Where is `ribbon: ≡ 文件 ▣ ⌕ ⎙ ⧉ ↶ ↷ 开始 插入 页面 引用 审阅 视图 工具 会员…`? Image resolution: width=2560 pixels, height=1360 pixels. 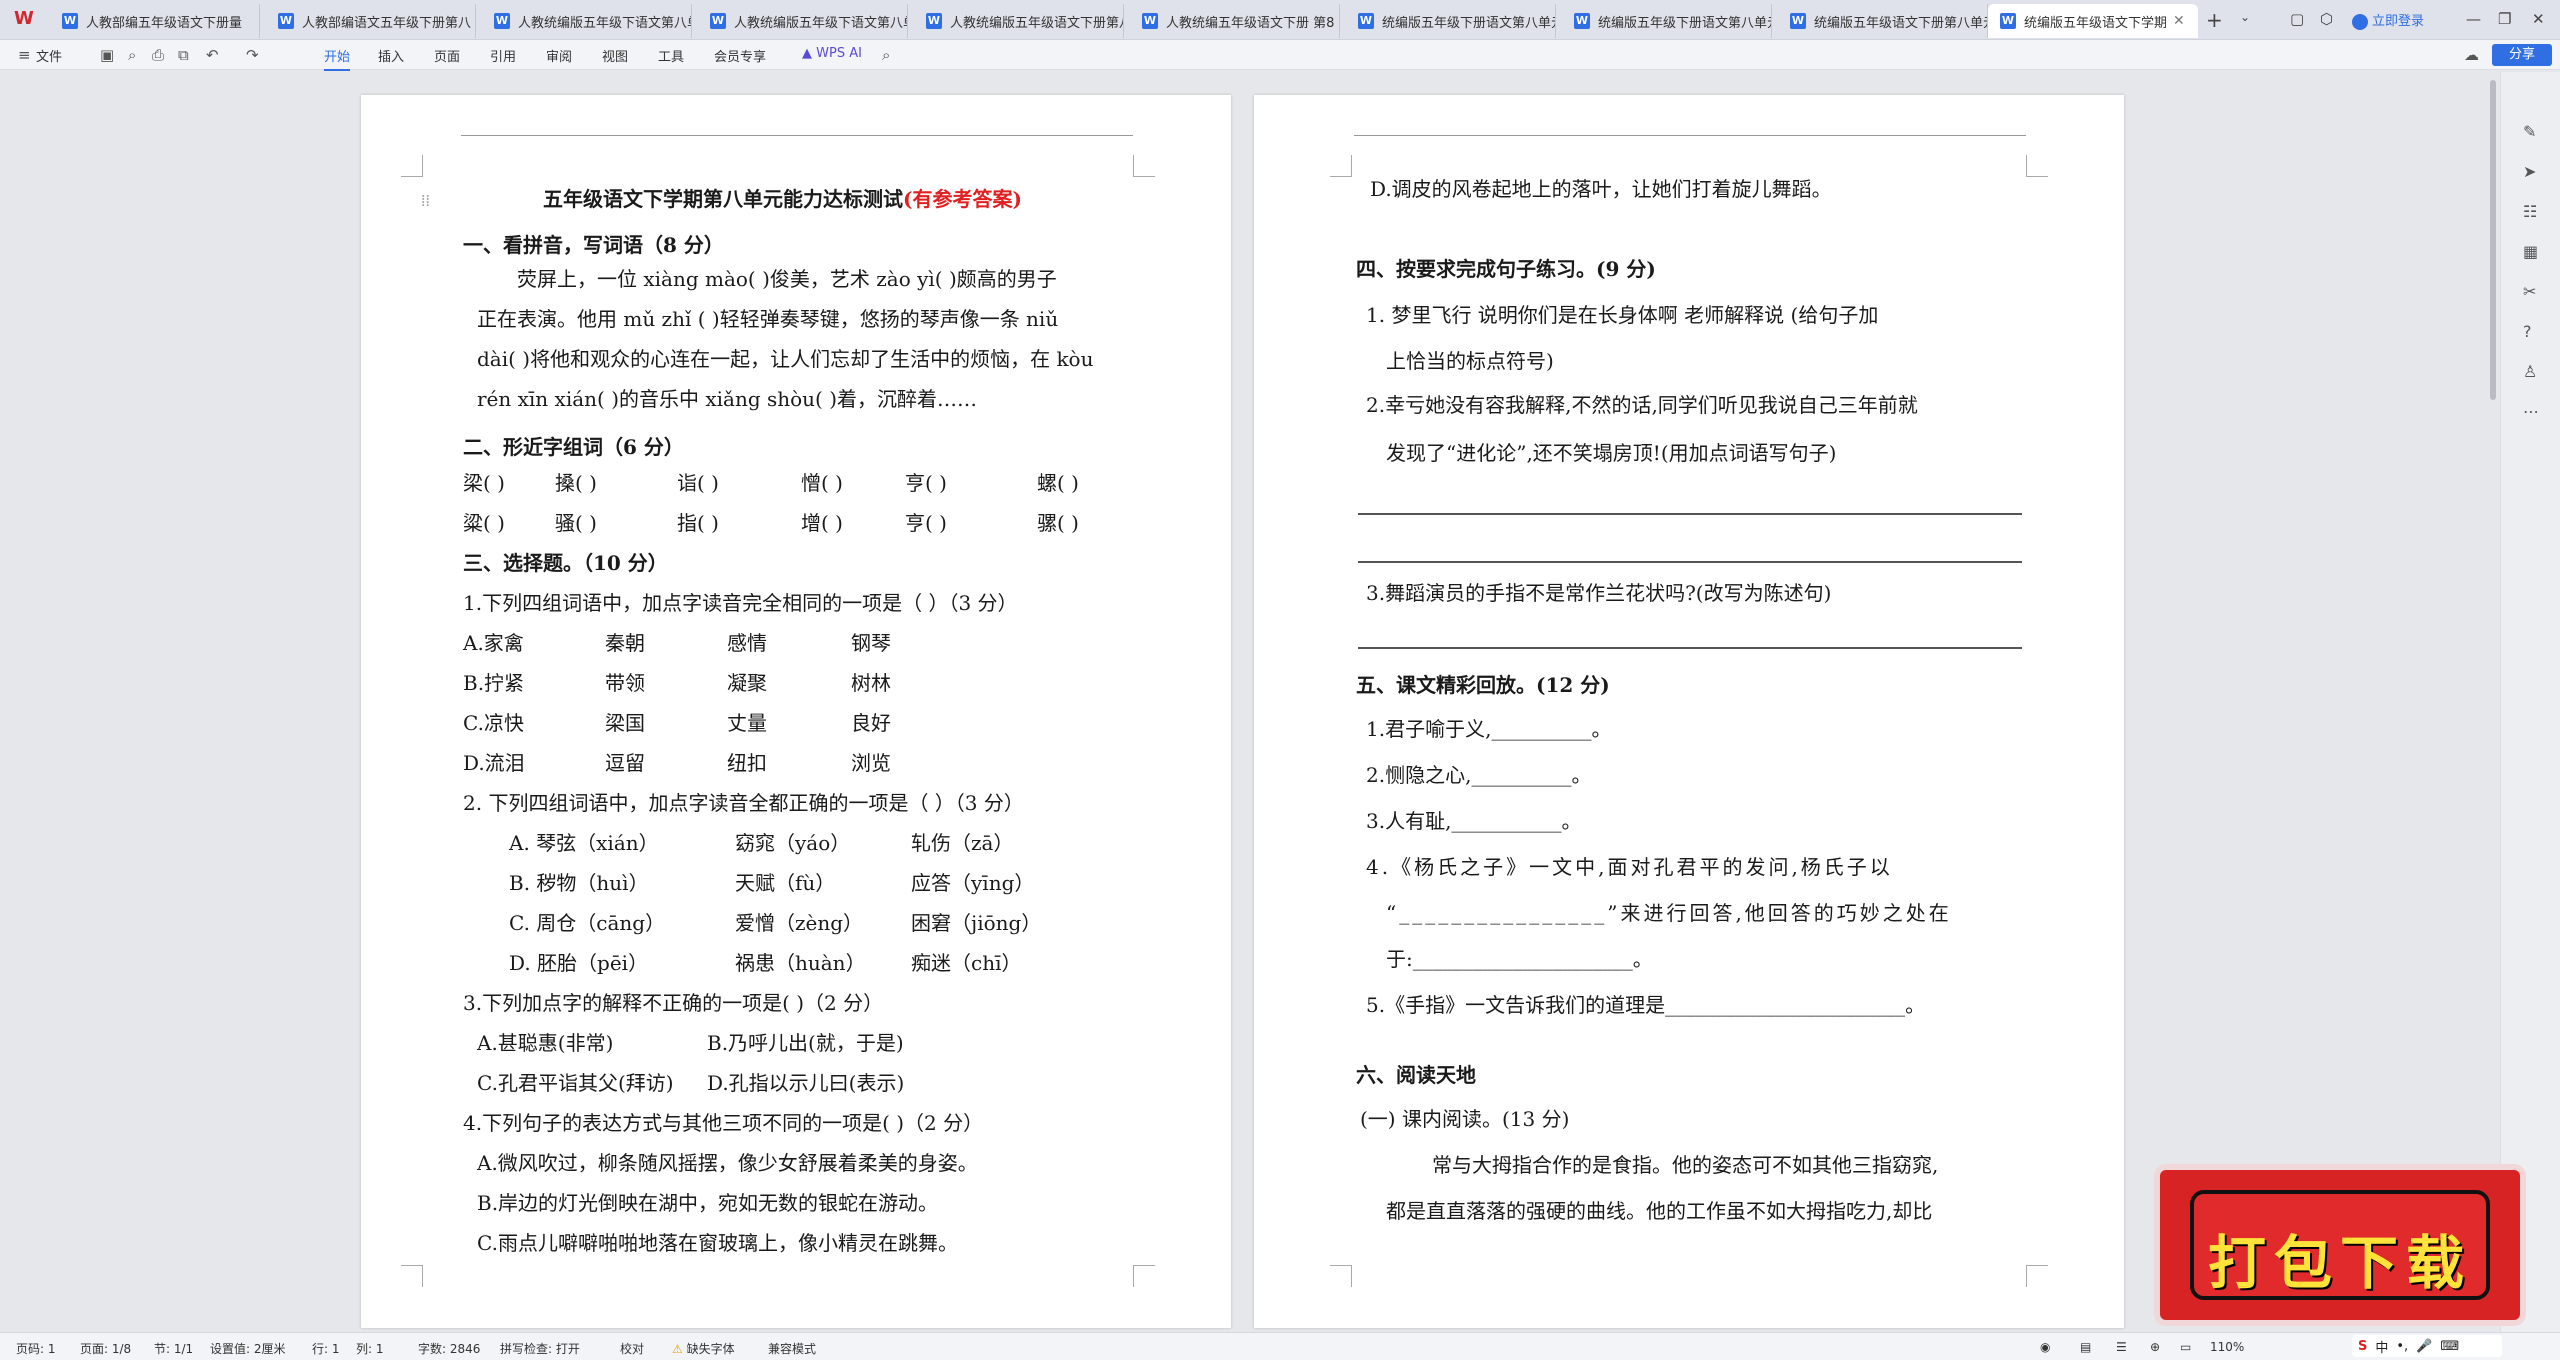
ribbon: ≡ 文件 ▣ ⌕ ⎙ ⧉ ↶ ↷ 开始 插入 页面 引用 审阅 视图 工具 会员… is located at coordinates (1280, 55).